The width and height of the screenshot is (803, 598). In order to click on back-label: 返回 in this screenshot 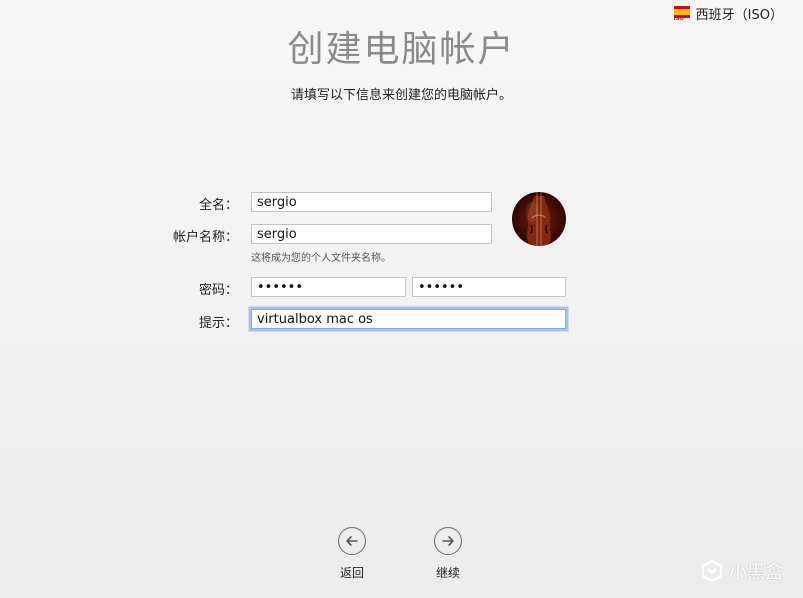, I will do `click(351, 573)`.